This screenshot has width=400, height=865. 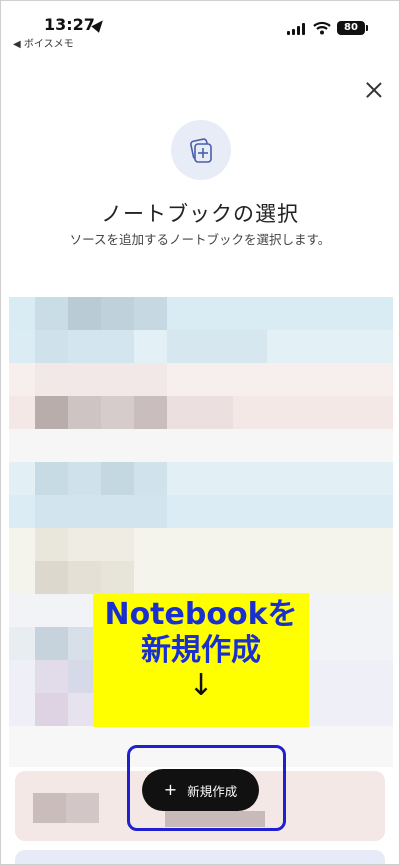 I want to click on battery-icon: 80, so click(x=352, y=28).